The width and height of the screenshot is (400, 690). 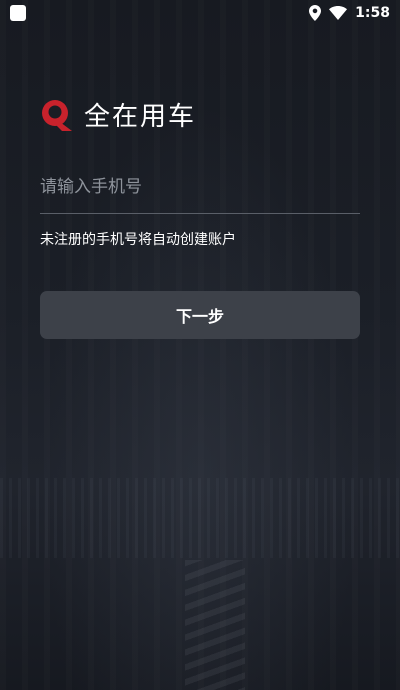 What do you see at coordinates (18, 13) in the screenshot?
I see `notification-icon` at bounding box center [18, 13].